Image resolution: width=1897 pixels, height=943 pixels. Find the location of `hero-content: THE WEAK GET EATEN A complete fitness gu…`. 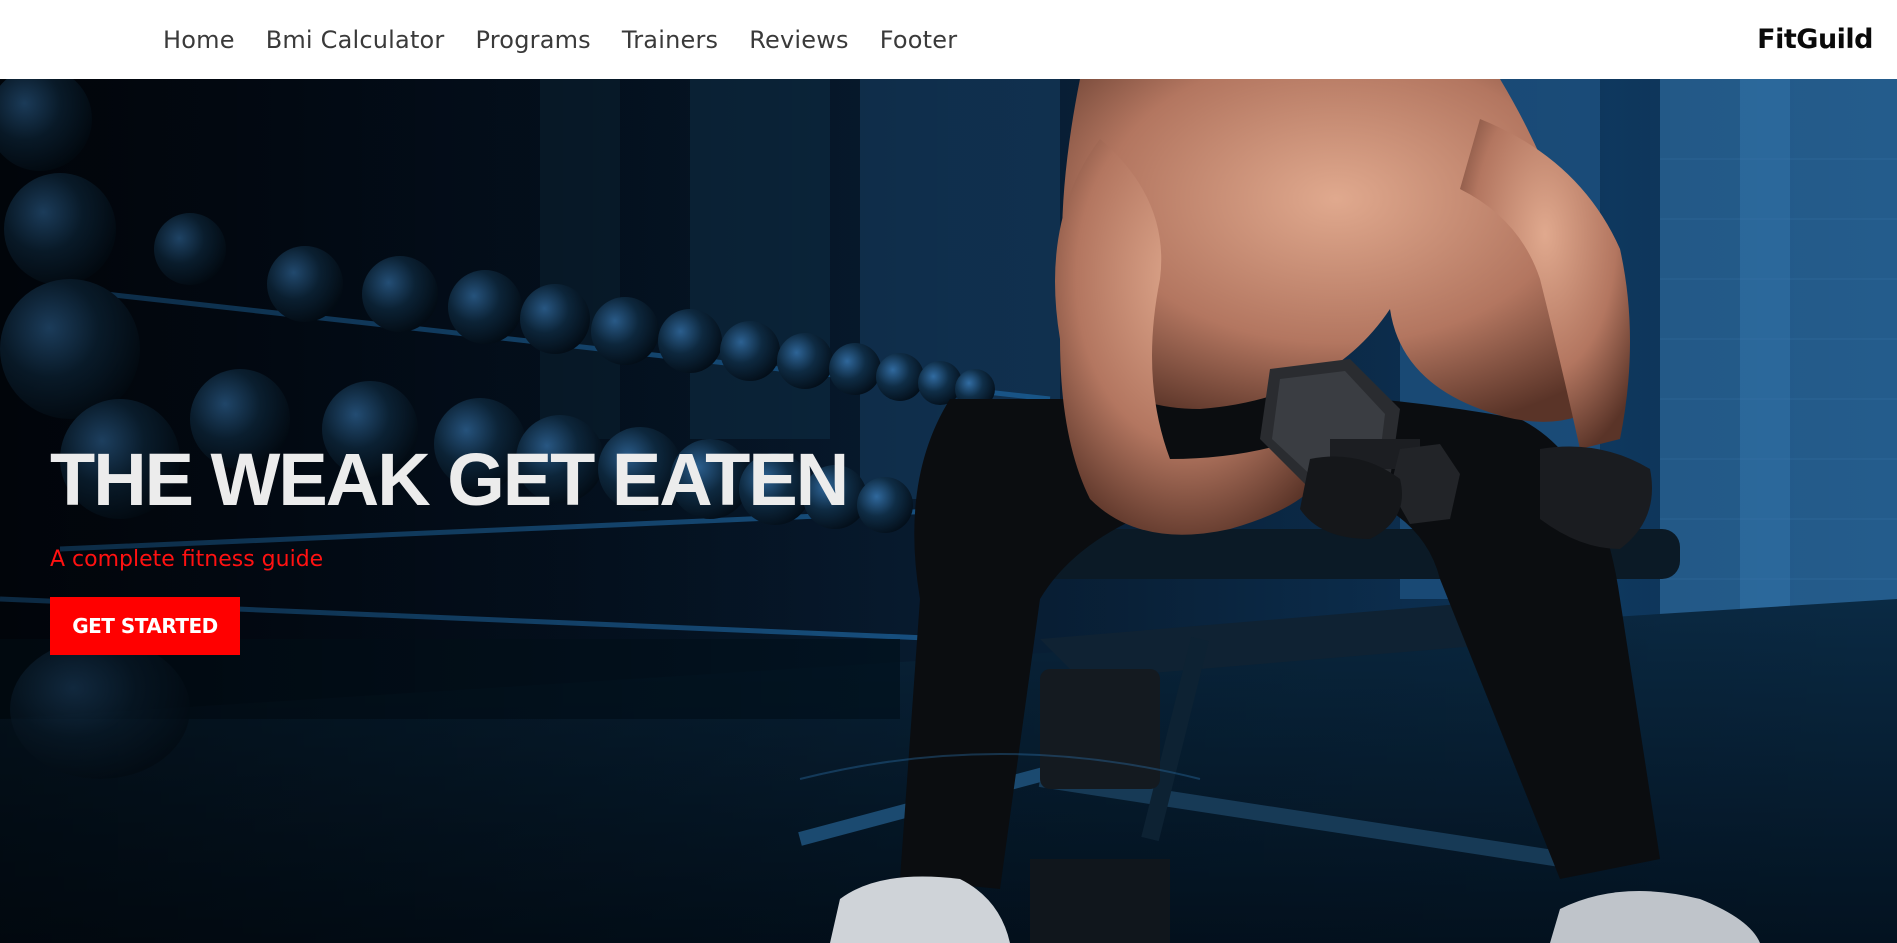

hero-content: THE WEAK GET EATEN A complete fitness gu… is located at coordinates (449, 546).